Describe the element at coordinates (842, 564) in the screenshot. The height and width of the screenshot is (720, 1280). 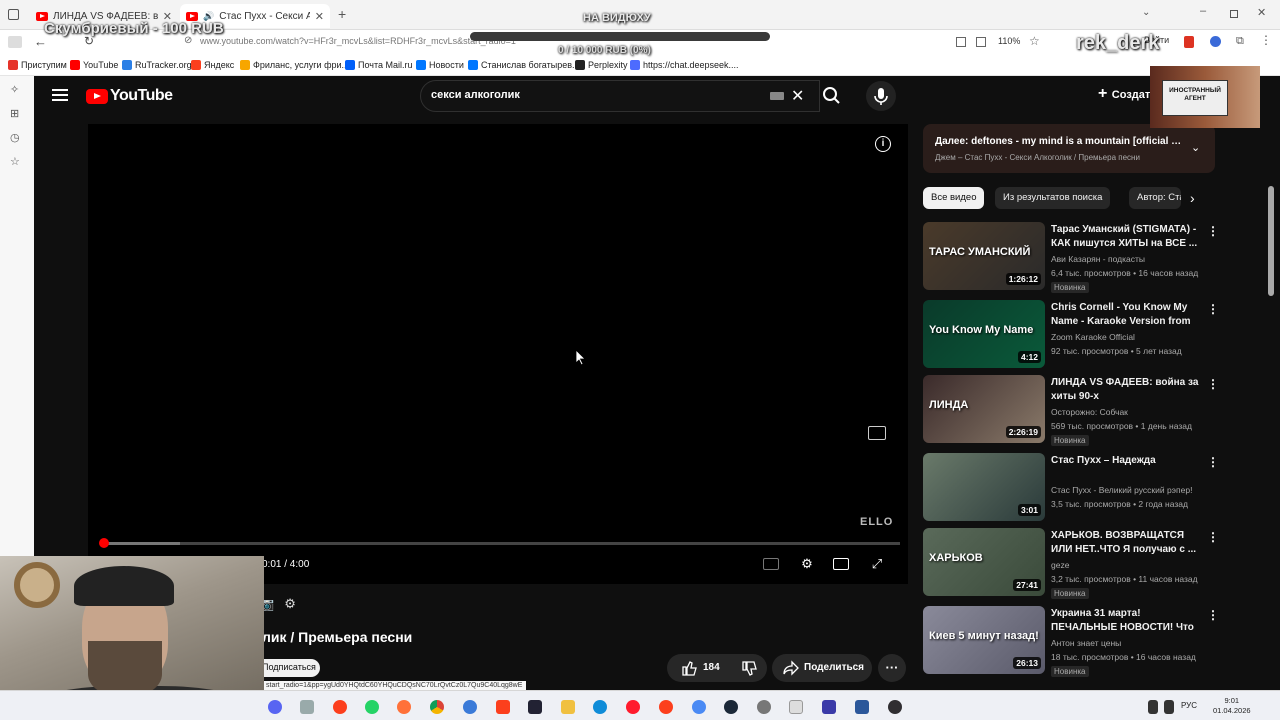
I see `theater-mode-icon` at that location.